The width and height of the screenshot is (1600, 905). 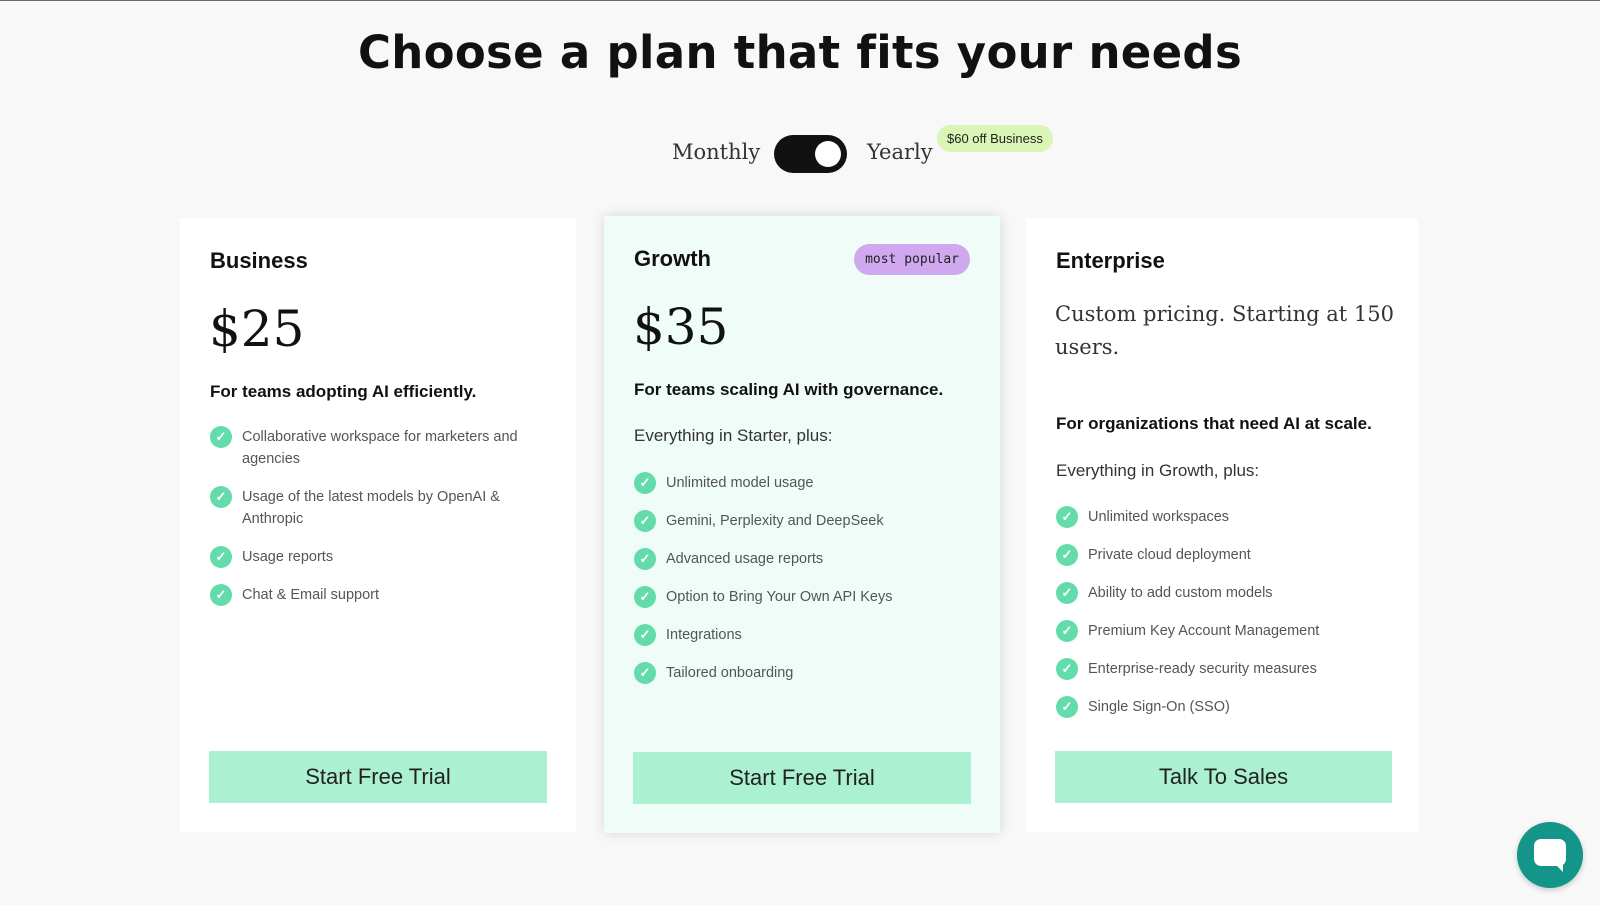 I want to click on feature-item: ✓ Gemini, Perplexity and DeepSeek, so click(x=804, y=521).